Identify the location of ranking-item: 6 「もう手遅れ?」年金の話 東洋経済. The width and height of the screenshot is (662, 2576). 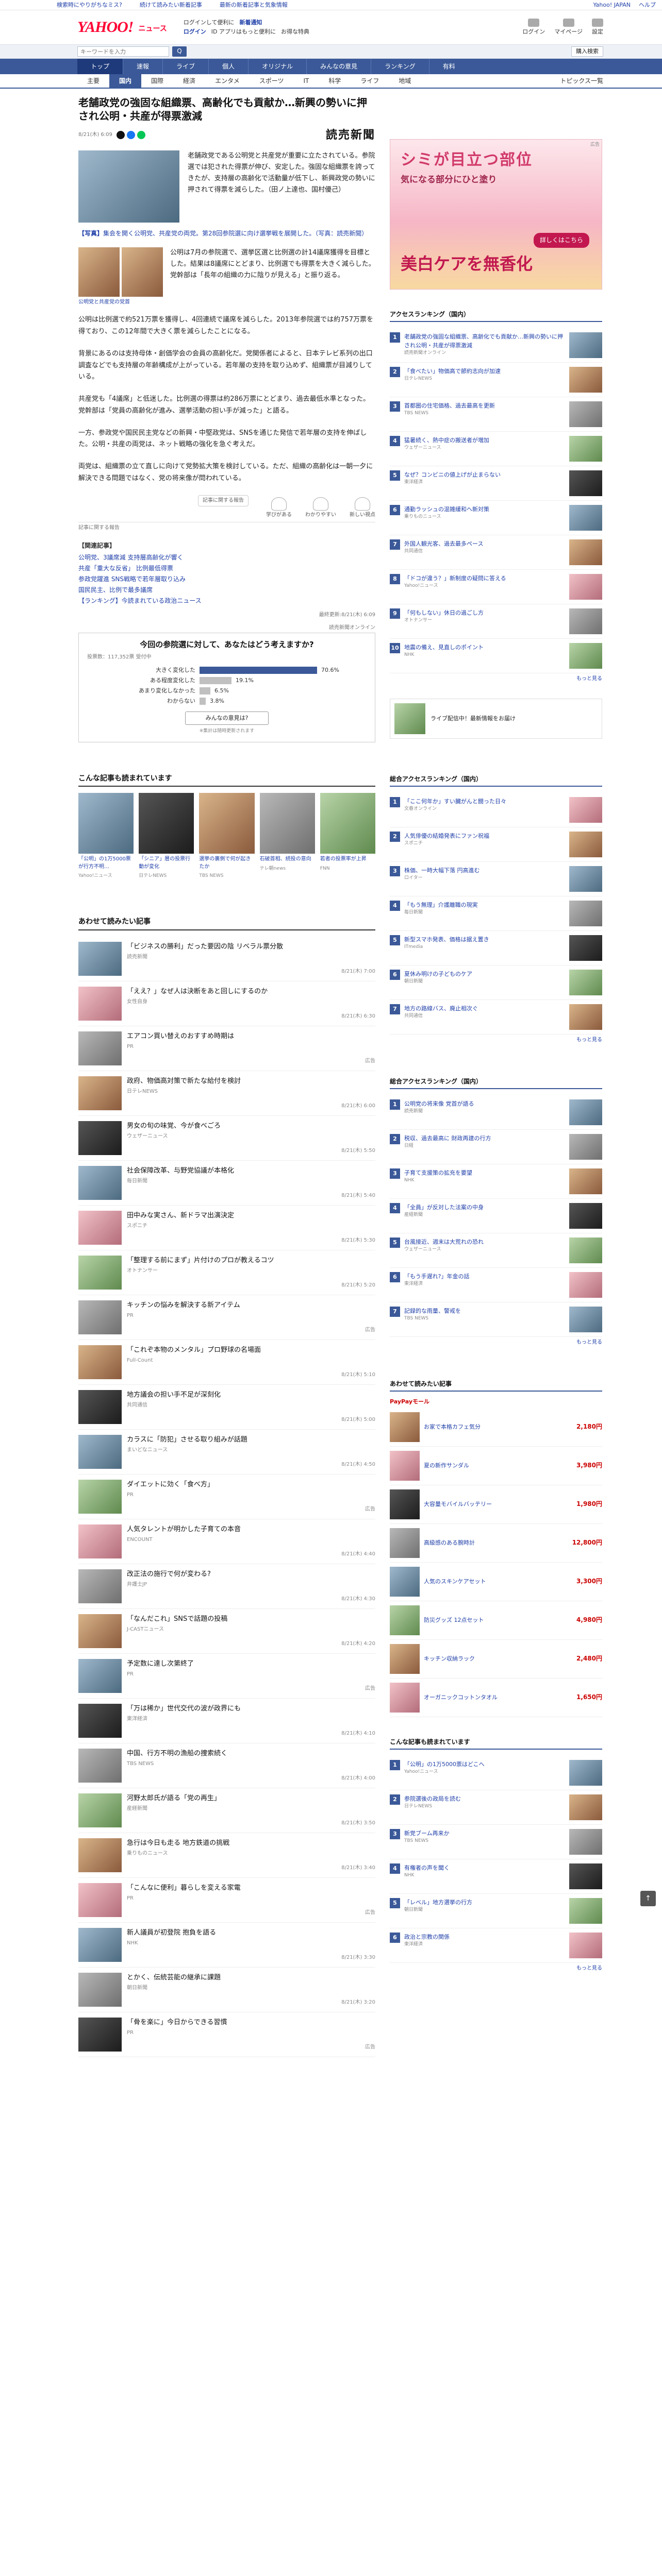
(496, 1285).